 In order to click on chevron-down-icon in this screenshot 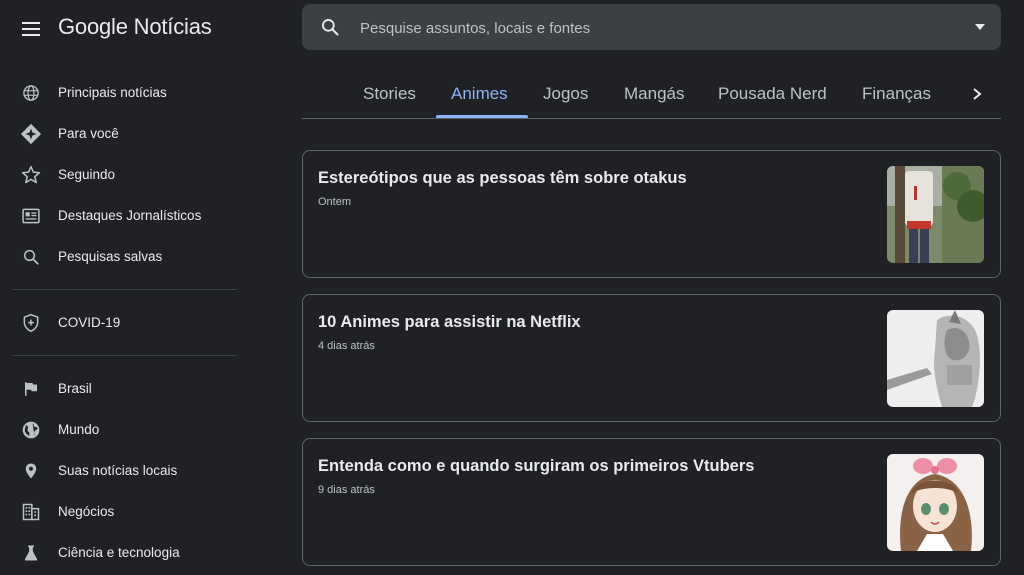, I will do `click(980, 27)`.